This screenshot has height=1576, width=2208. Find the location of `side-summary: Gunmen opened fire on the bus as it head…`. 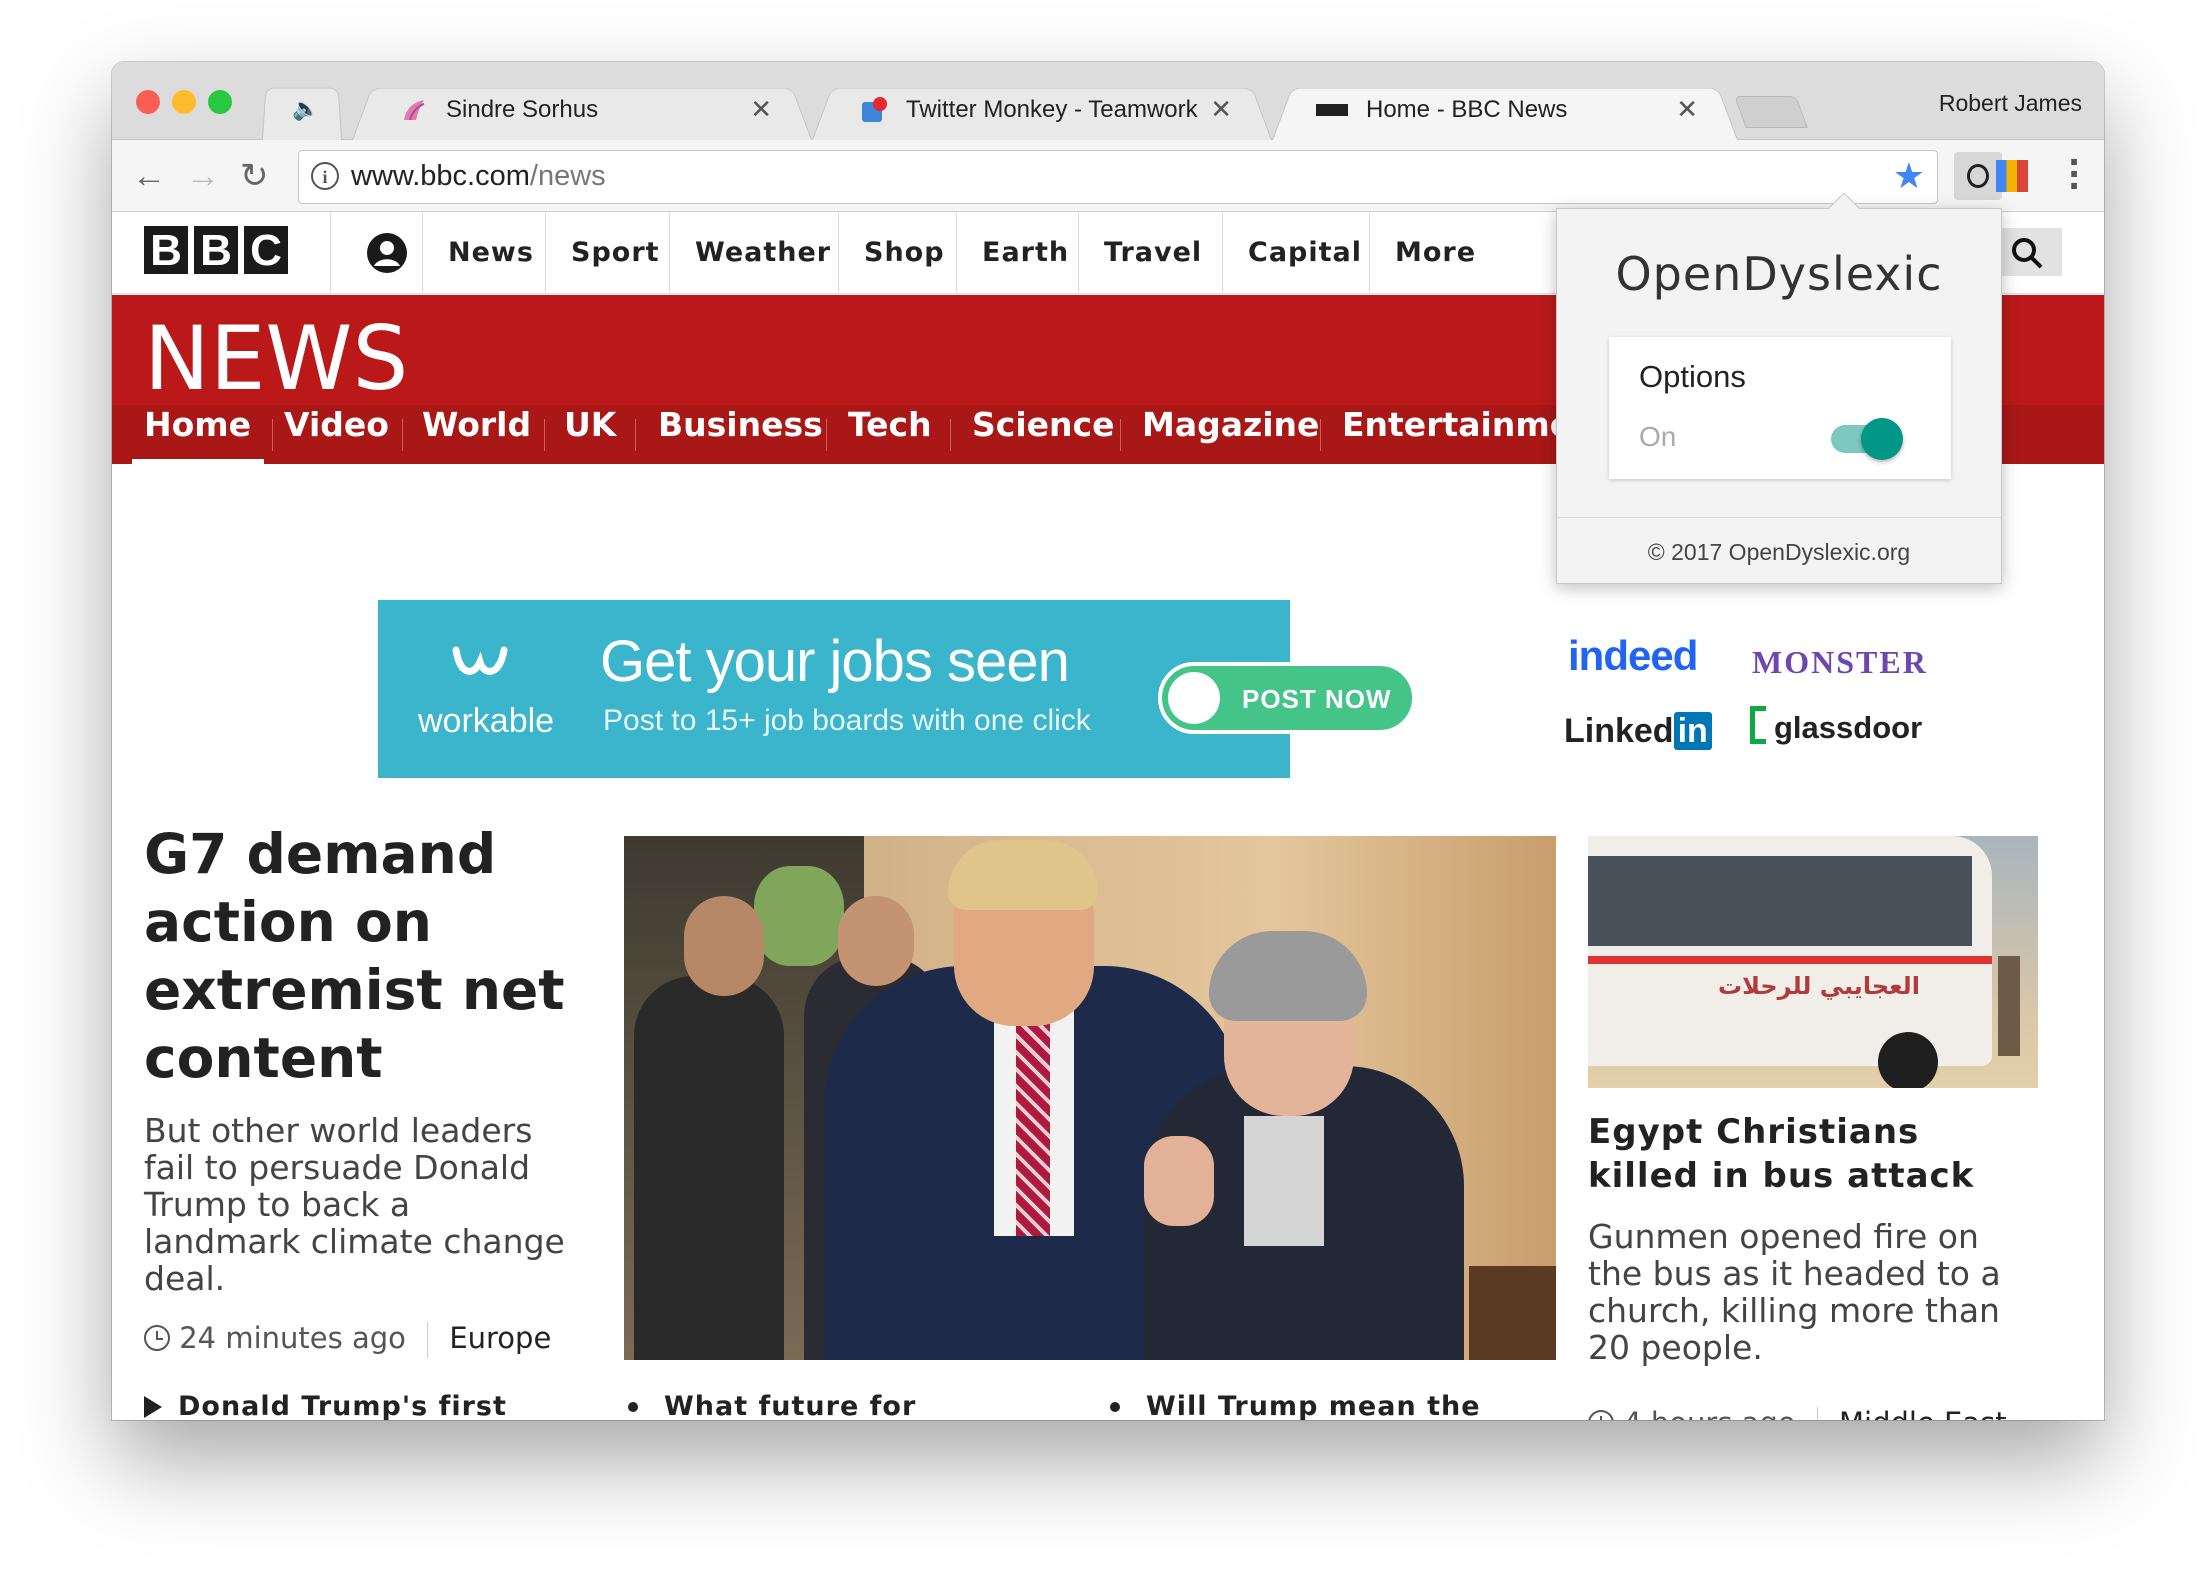

side-summary: Gunmen opened fire on the bus as it head… is located at coordinates (1794, 1292).